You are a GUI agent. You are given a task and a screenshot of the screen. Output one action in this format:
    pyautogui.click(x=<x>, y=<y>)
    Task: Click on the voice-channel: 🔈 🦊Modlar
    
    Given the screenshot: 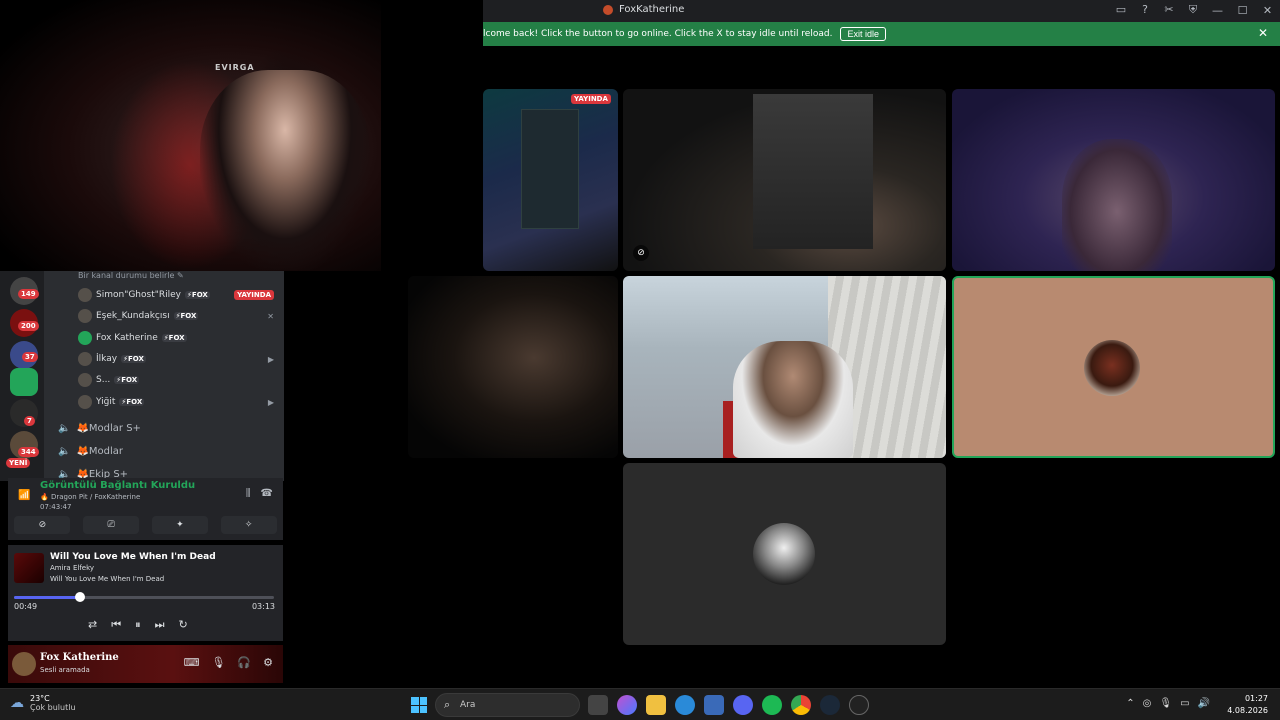 What is the action you would take?
    pyautogui.click(x=90, y=451)
    